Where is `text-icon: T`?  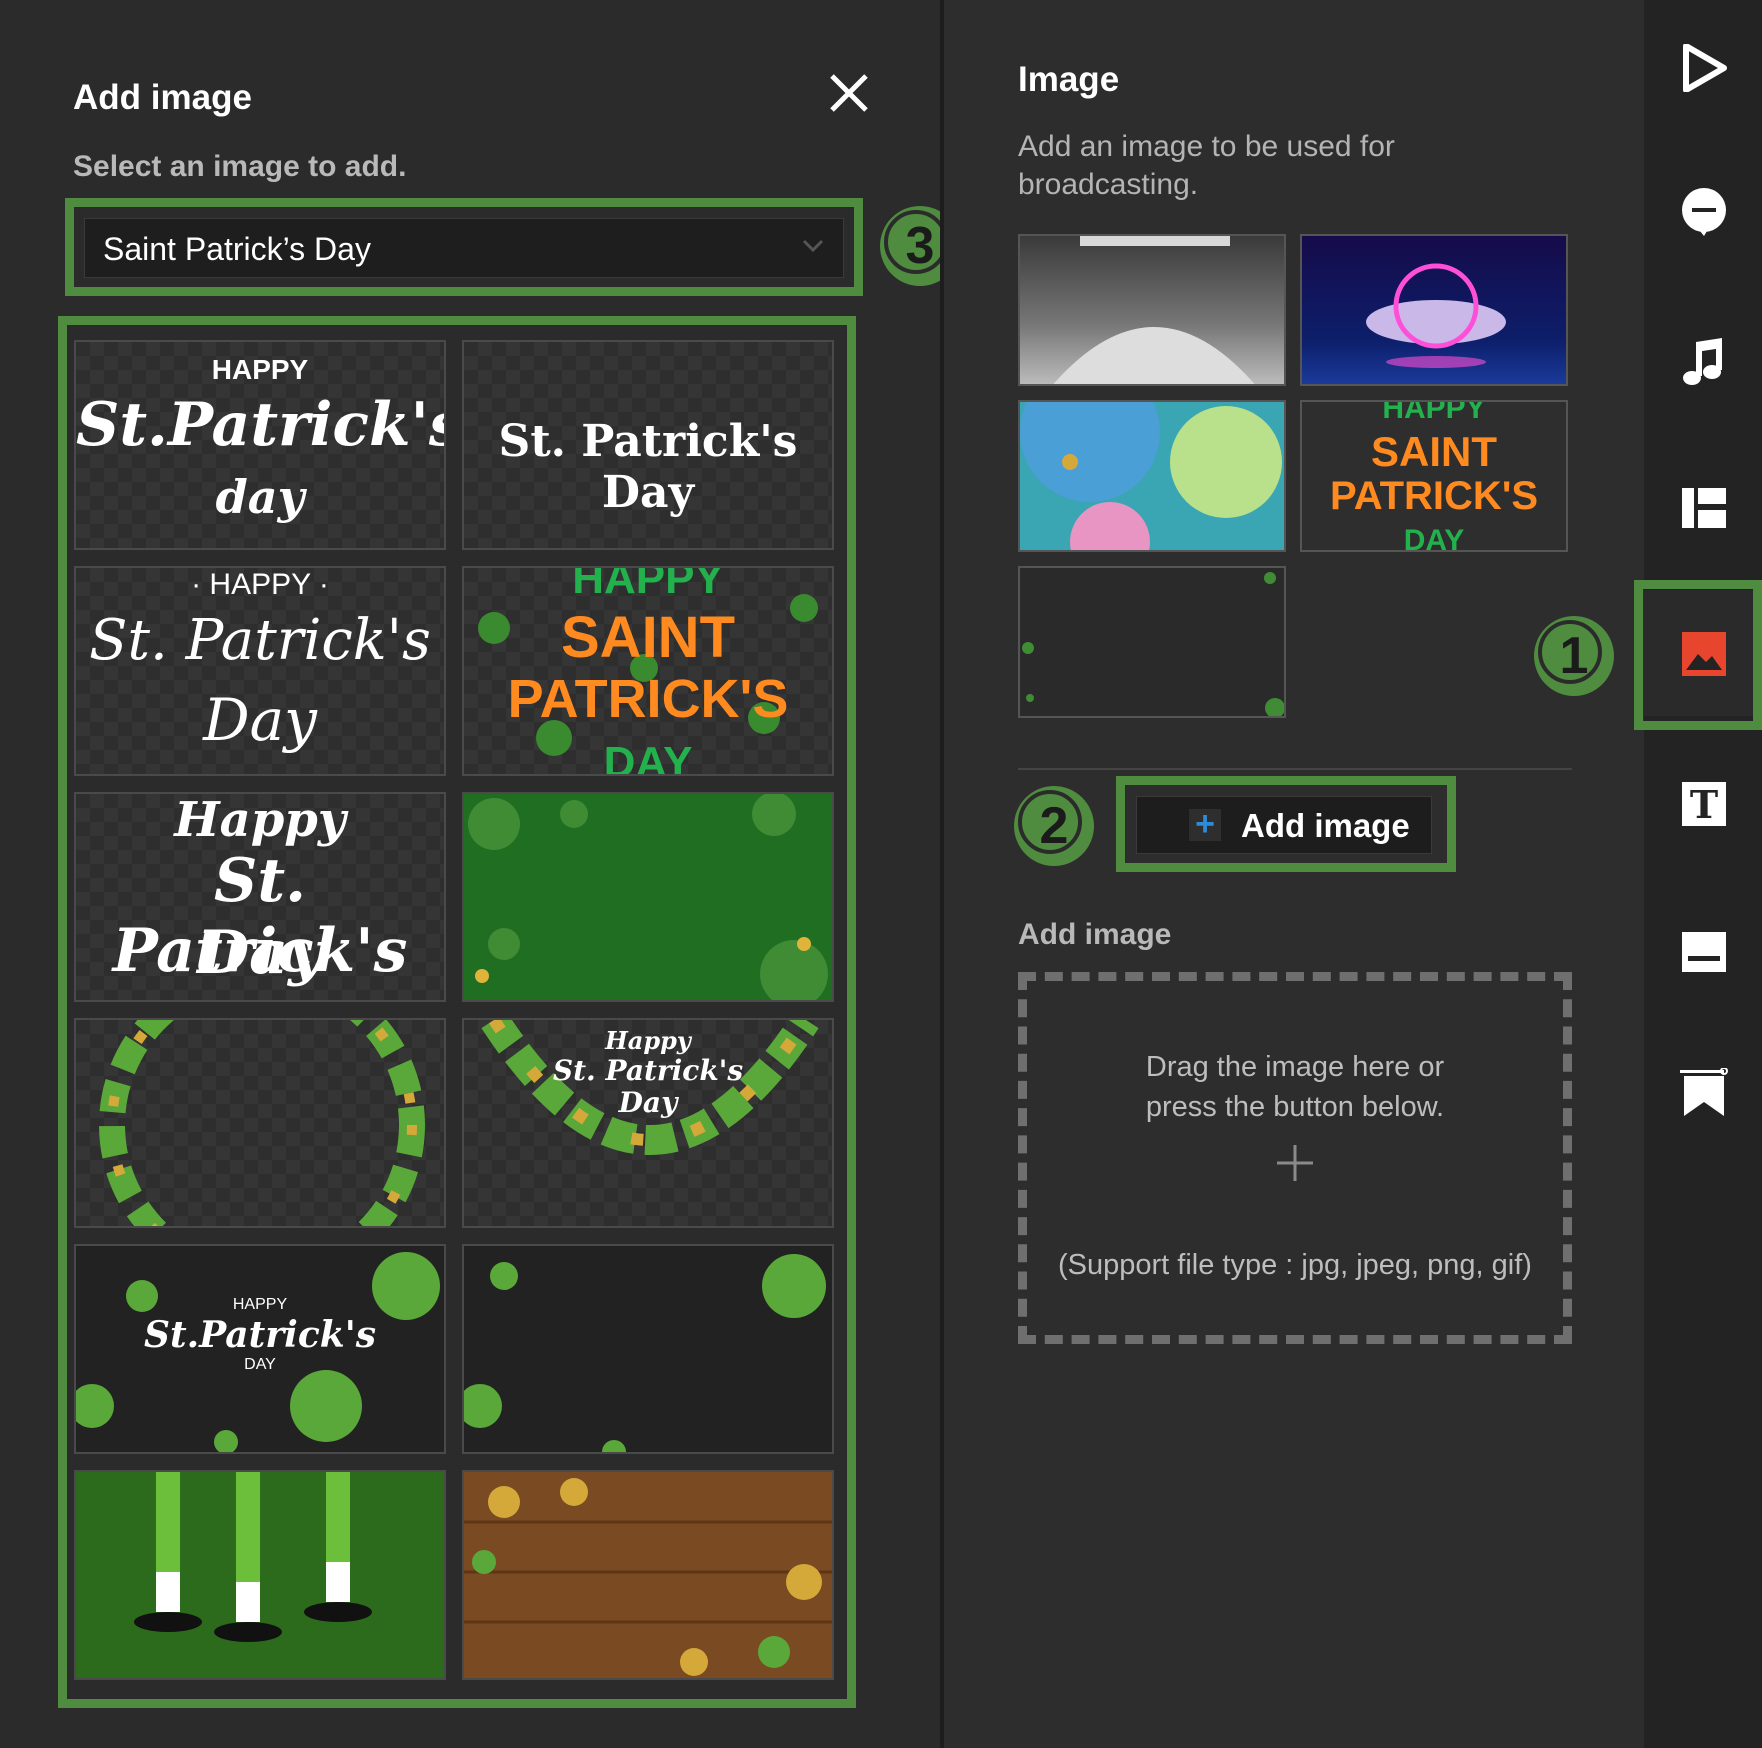 text-icon: T is located at coordinates (1704, 804).